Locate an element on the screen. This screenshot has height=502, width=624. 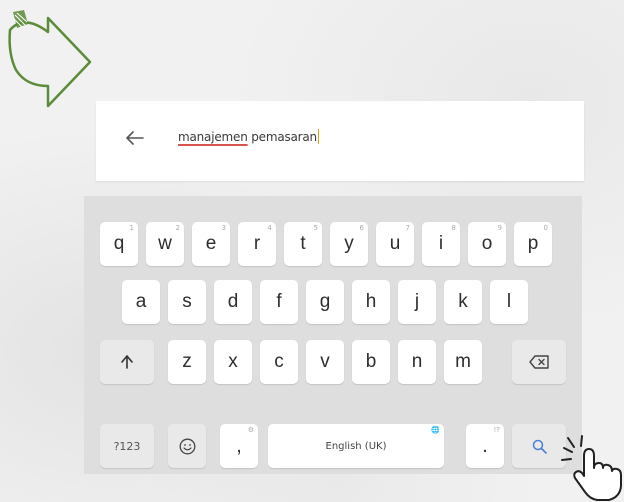
key-hint: 4 is located at coordinates (269, 228).